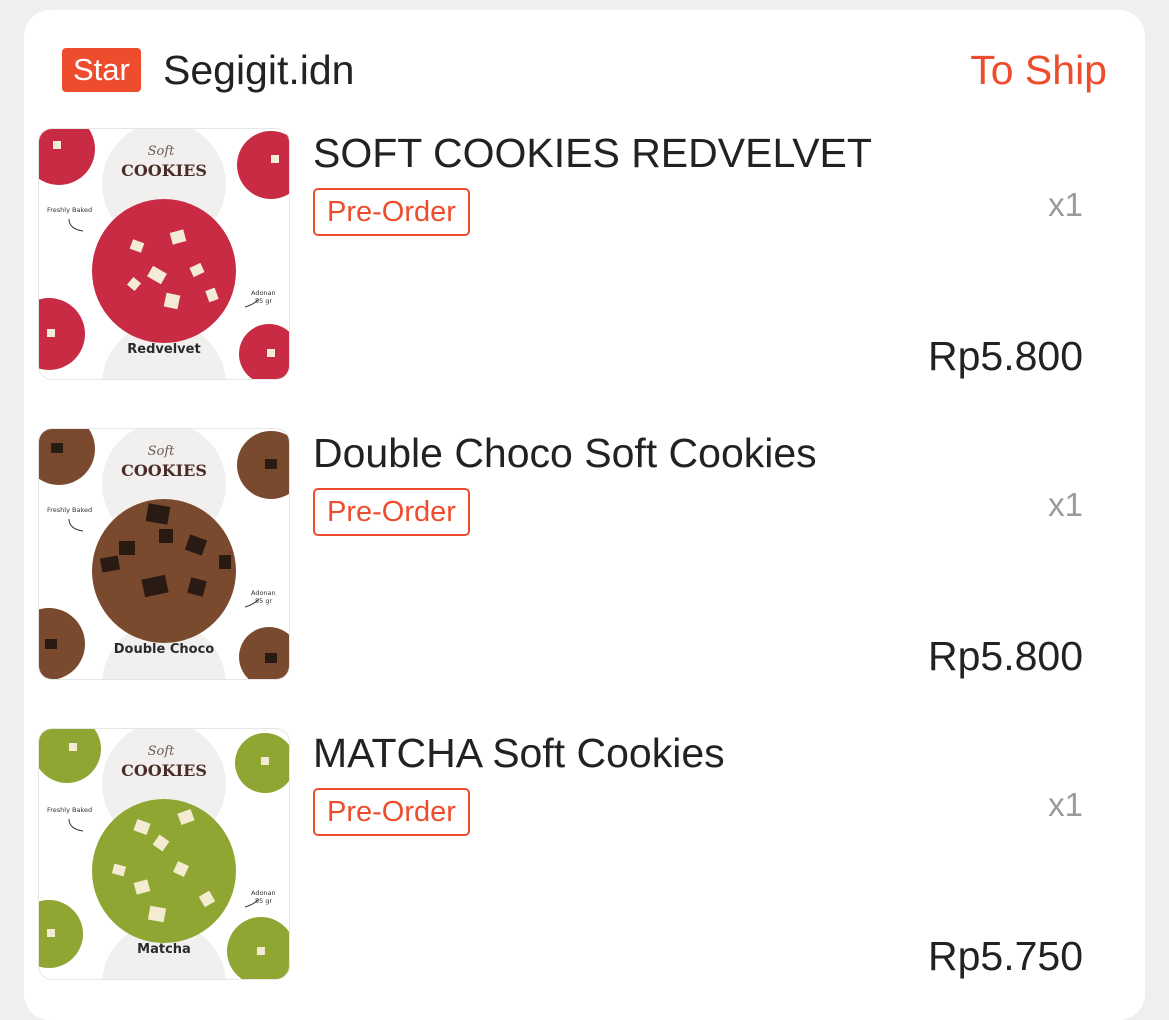  Describe the element at coordinates (1038, 70) in the screenshot. I see `order-status: To Ship` at that location.